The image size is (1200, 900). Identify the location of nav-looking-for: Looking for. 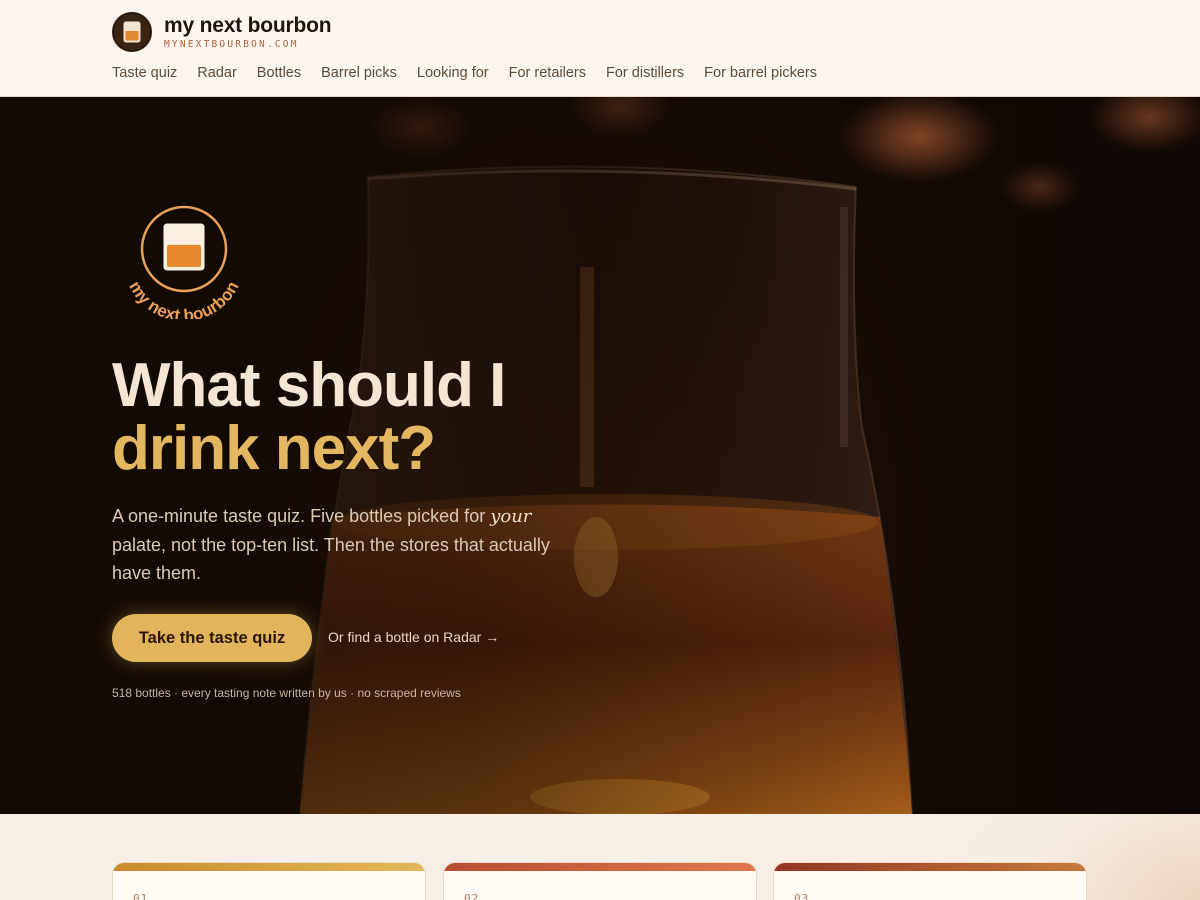
(453, 73).